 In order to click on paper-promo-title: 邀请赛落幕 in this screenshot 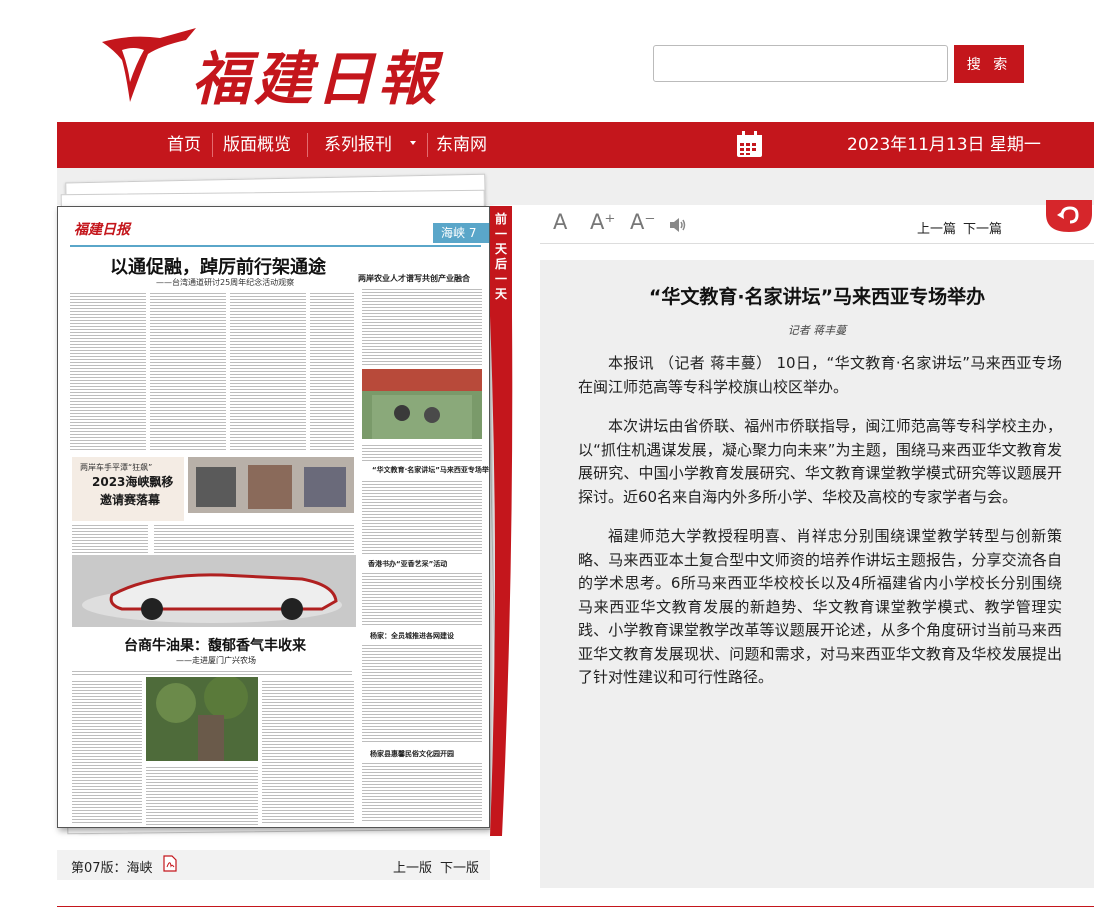, I will do `click(130, 499)`.